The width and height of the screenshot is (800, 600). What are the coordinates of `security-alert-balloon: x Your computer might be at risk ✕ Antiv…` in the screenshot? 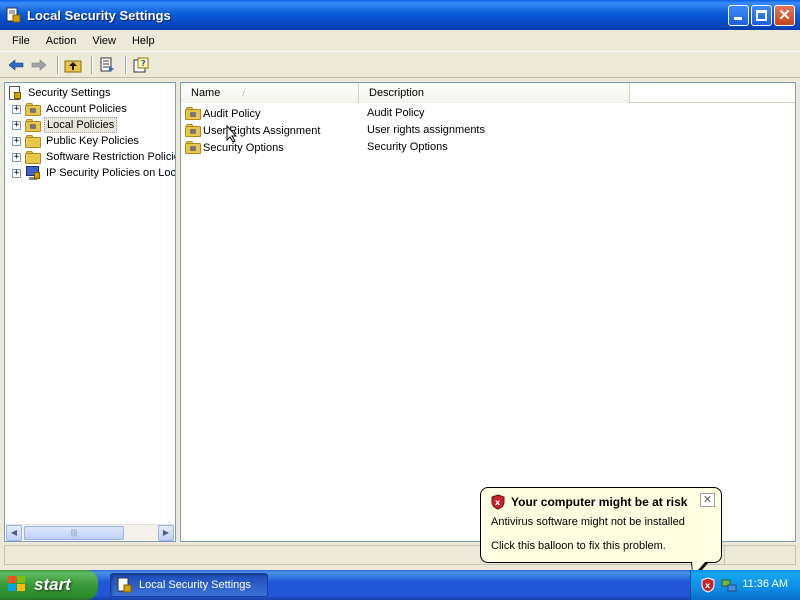 It's located at (601, 533).